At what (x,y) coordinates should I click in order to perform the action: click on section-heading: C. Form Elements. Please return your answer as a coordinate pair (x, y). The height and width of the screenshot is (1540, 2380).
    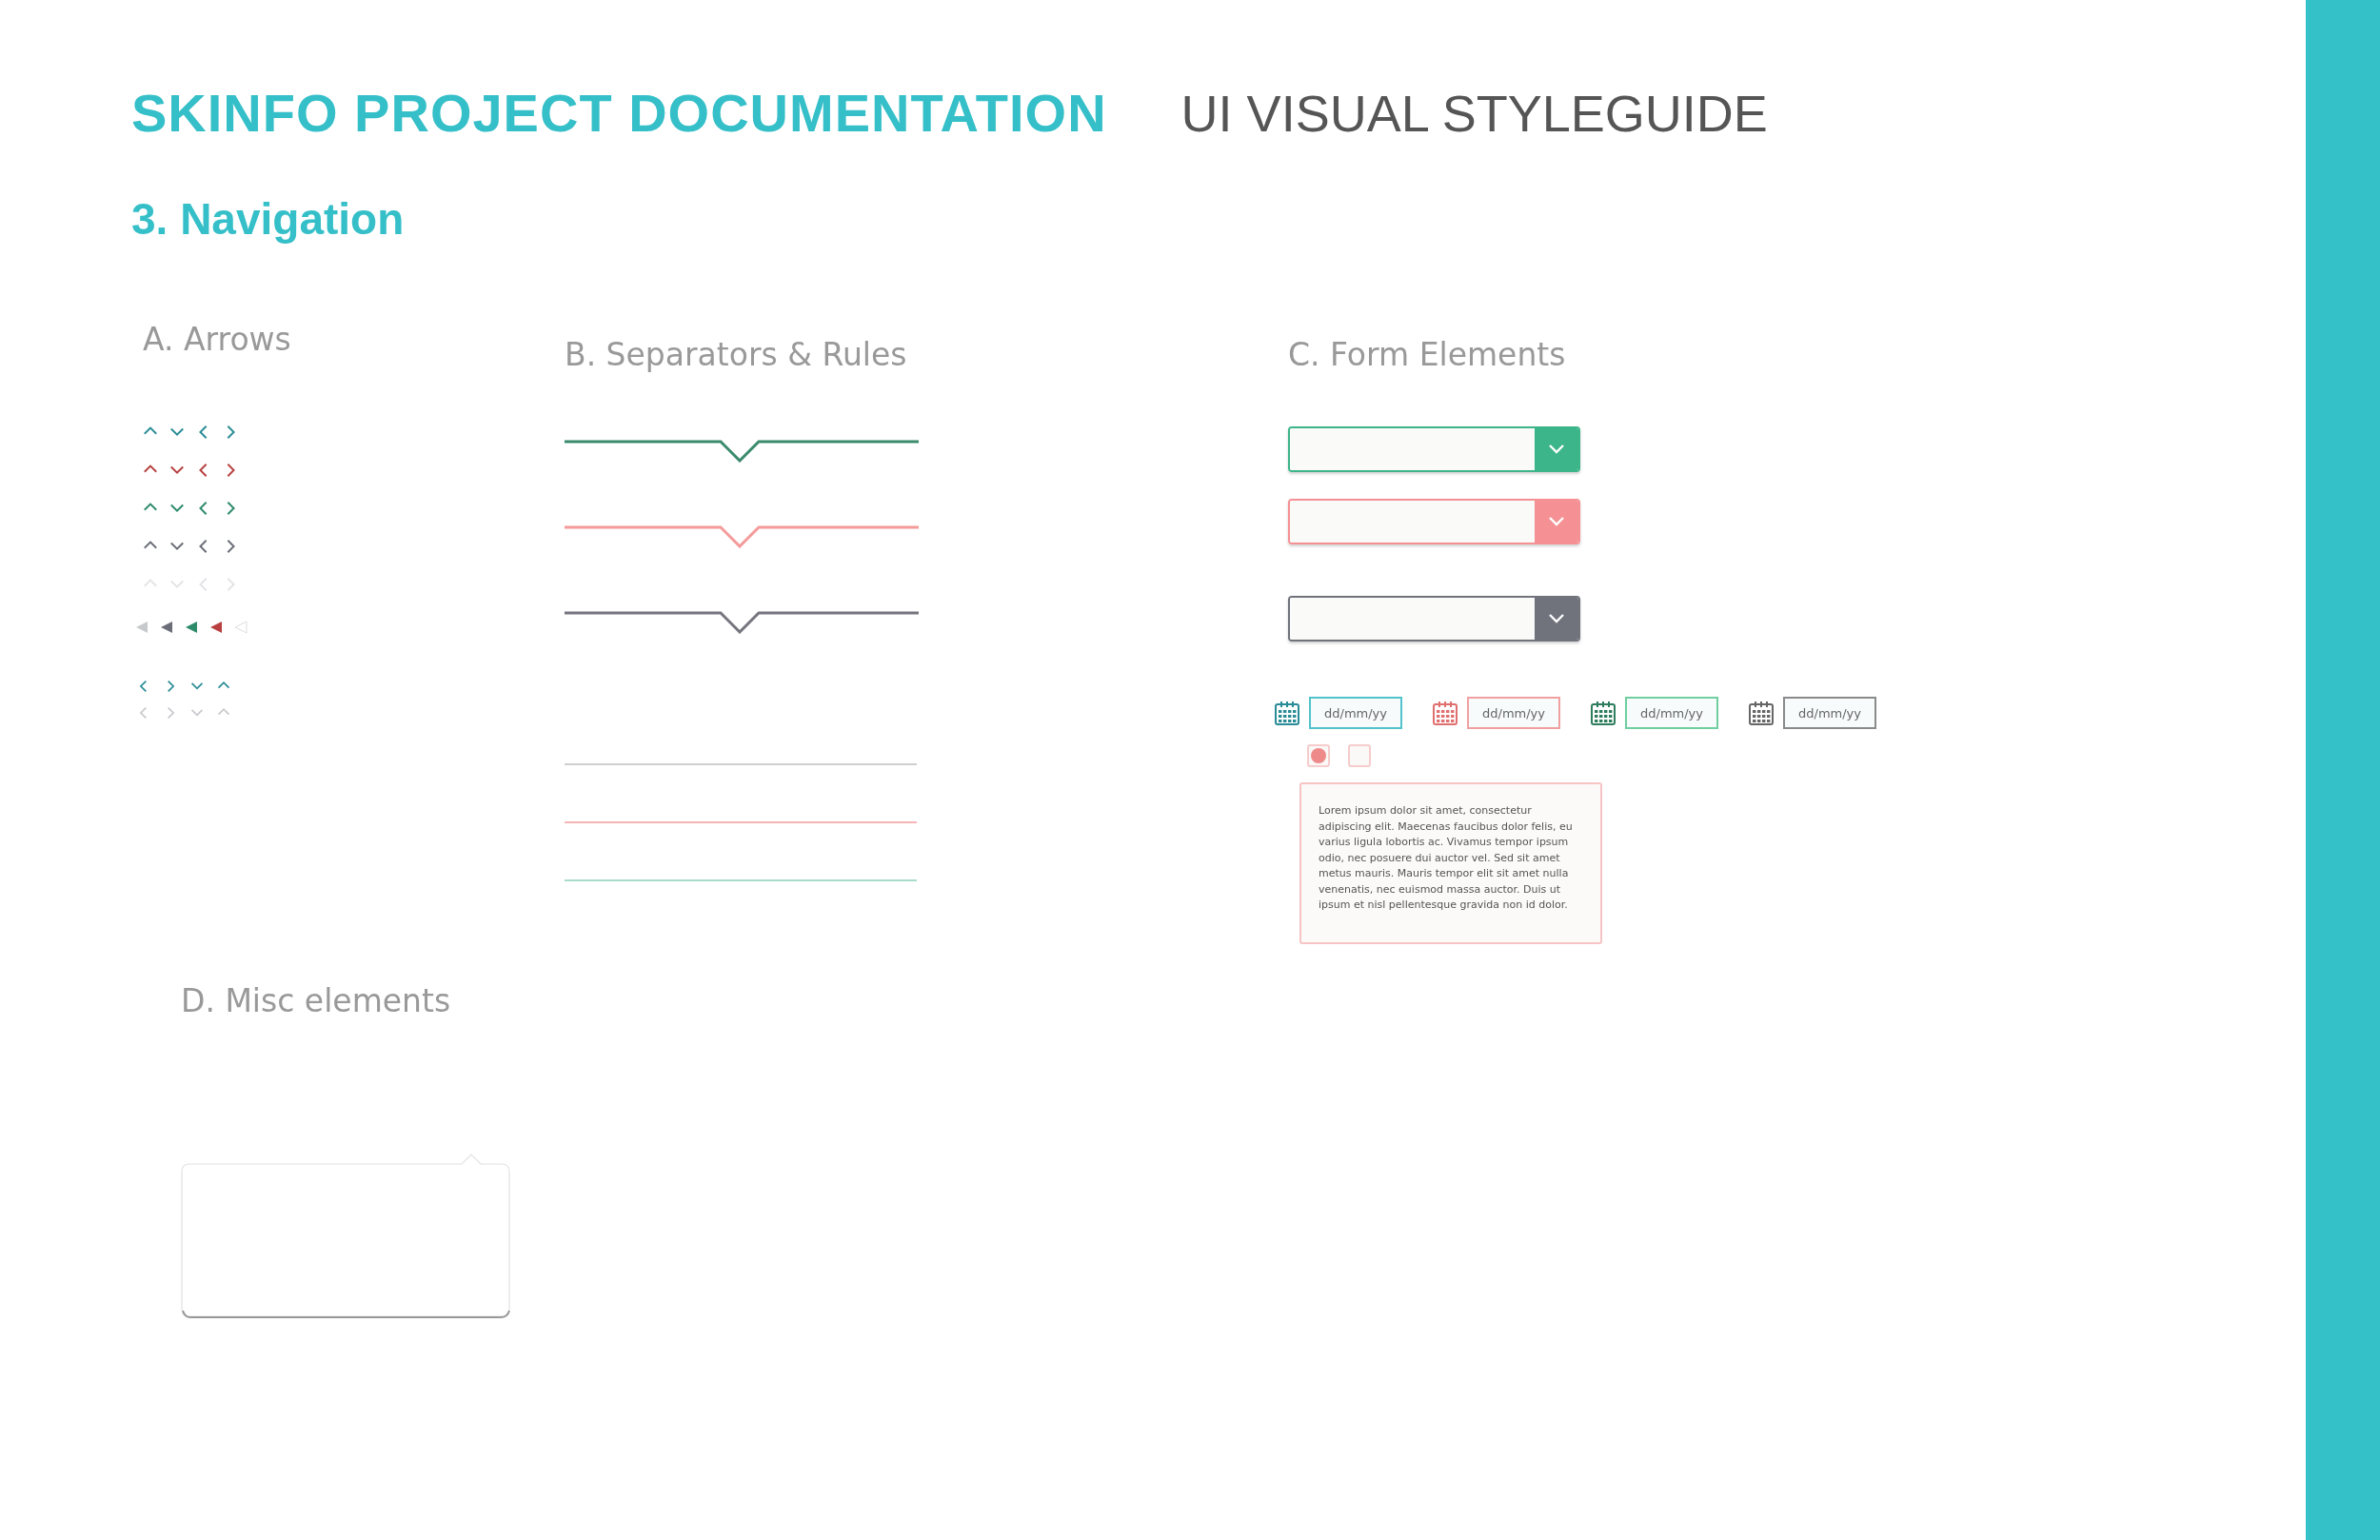
    Looking at the image, I should click on (1427, 354).